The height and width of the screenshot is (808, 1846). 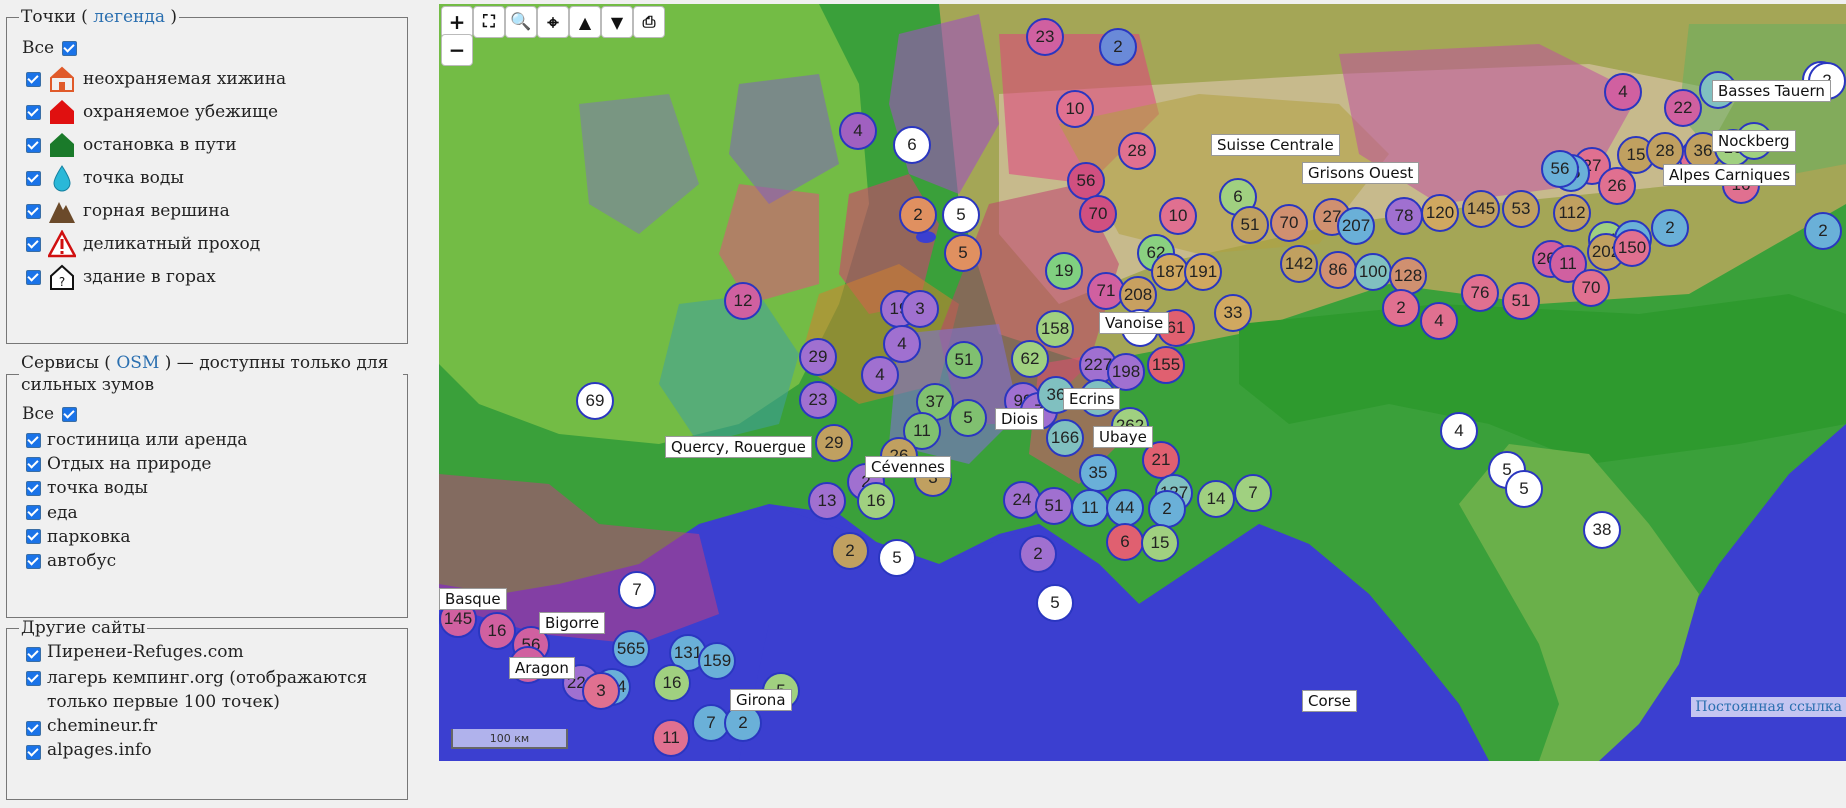 I want to click on region-label: Quercy, Rouergue, so click(x=738, y=447).